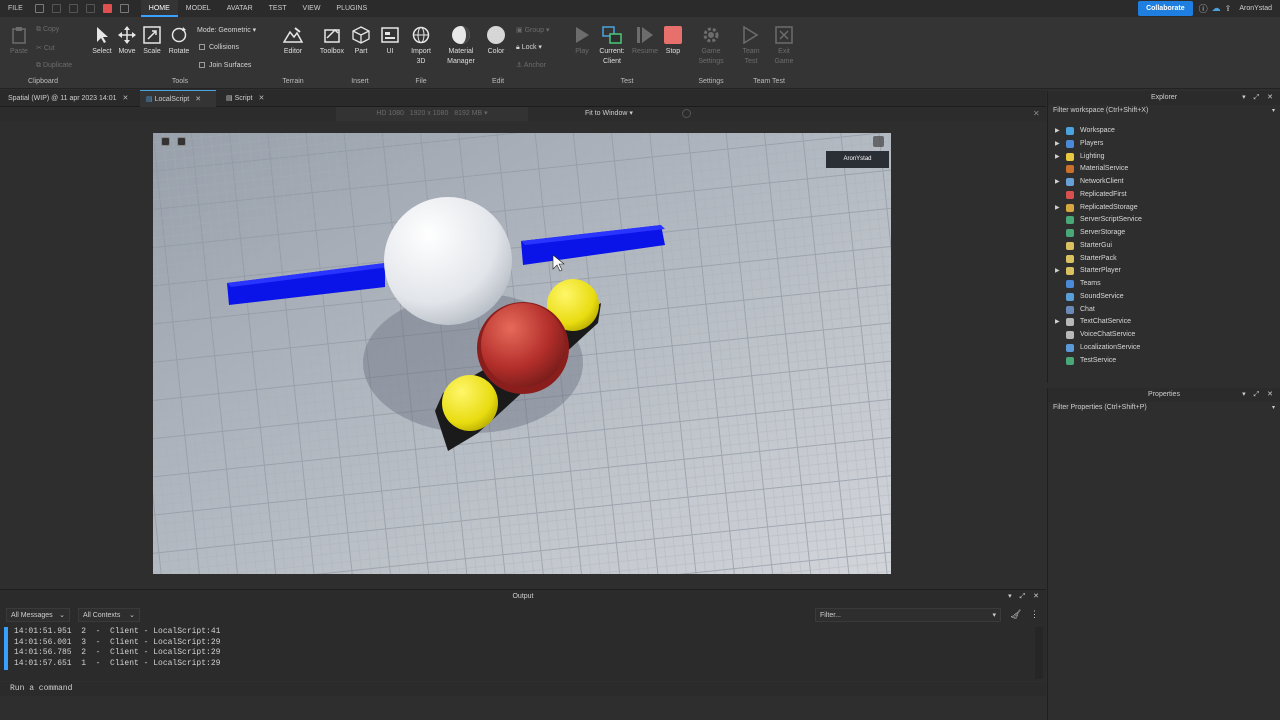 This screenshot has width=1280, height=720. What do you see at coordinates (240, 8) in the screenshot?
I see `tab-avatar: AVATAR` at bounding box center [240, 8].